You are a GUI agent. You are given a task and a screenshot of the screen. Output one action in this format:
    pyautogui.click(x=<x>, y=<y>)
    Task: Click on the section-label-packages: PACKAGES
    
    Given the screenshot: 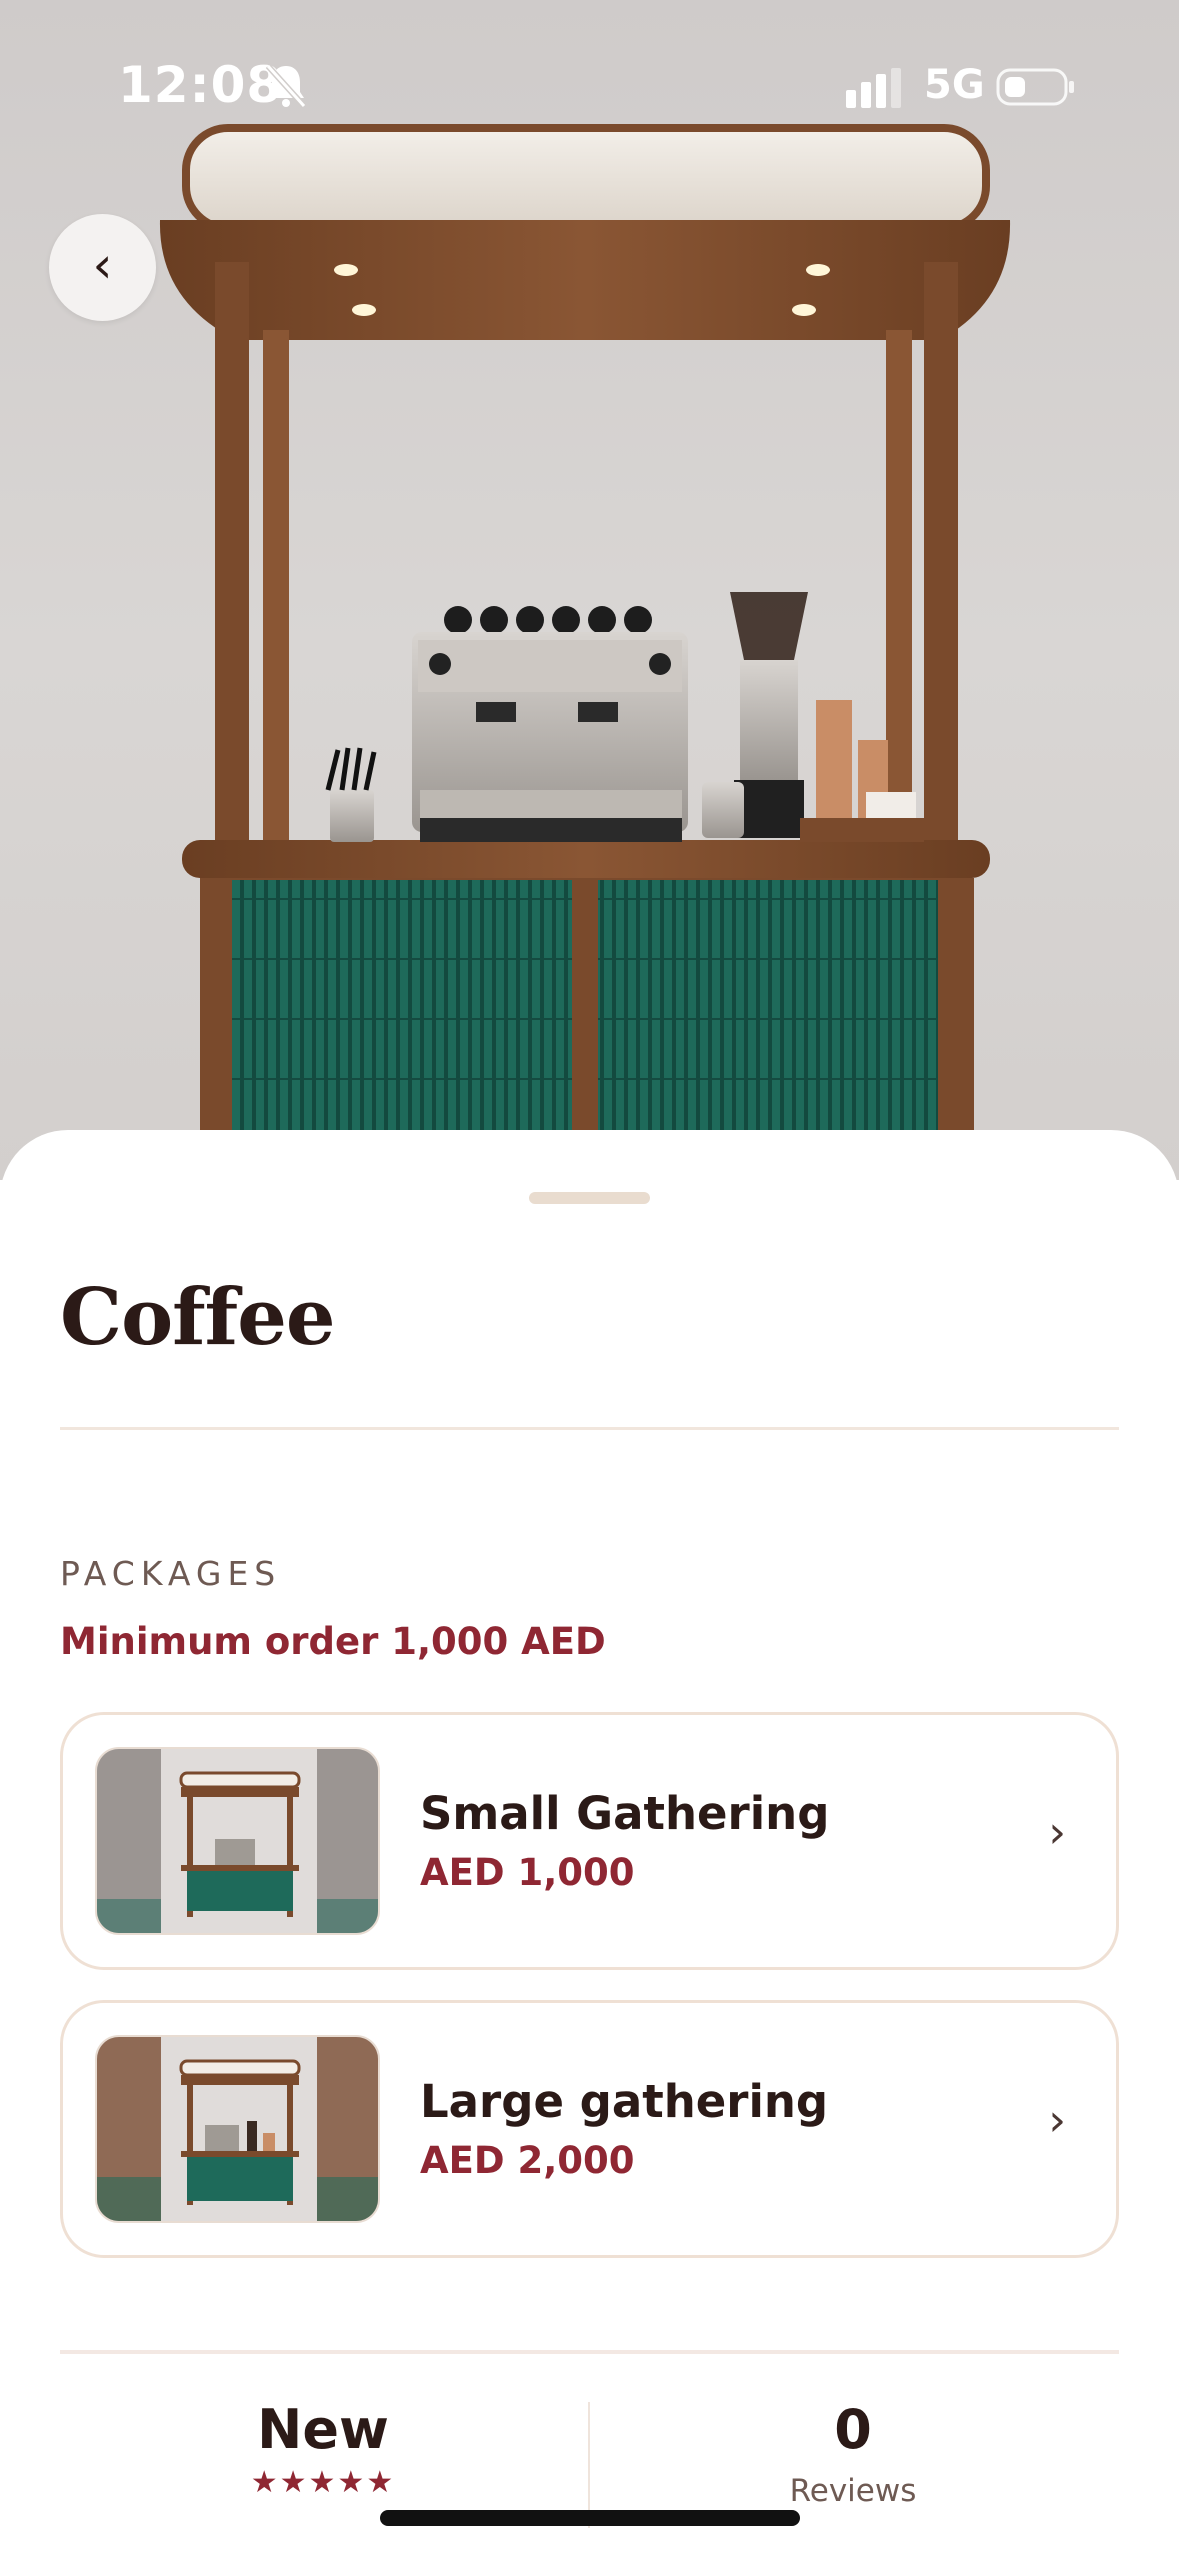 What is the action you would take?
    pyautogui.click(x=171, y=1573)
    